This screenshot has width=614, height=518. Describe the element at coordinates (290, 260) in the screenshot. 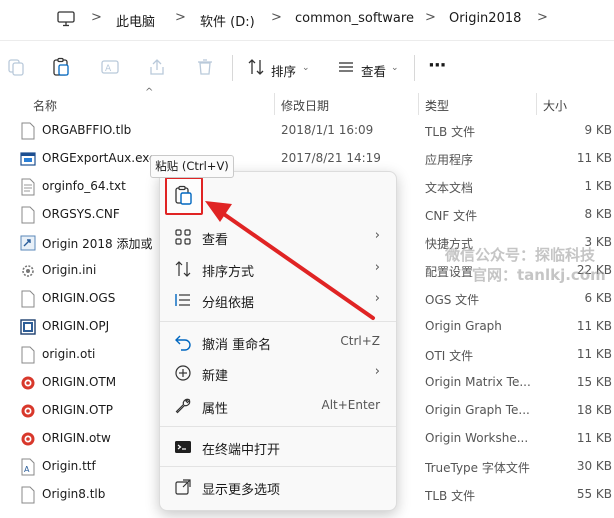

I see `annotation-arrow-icon` at that location.